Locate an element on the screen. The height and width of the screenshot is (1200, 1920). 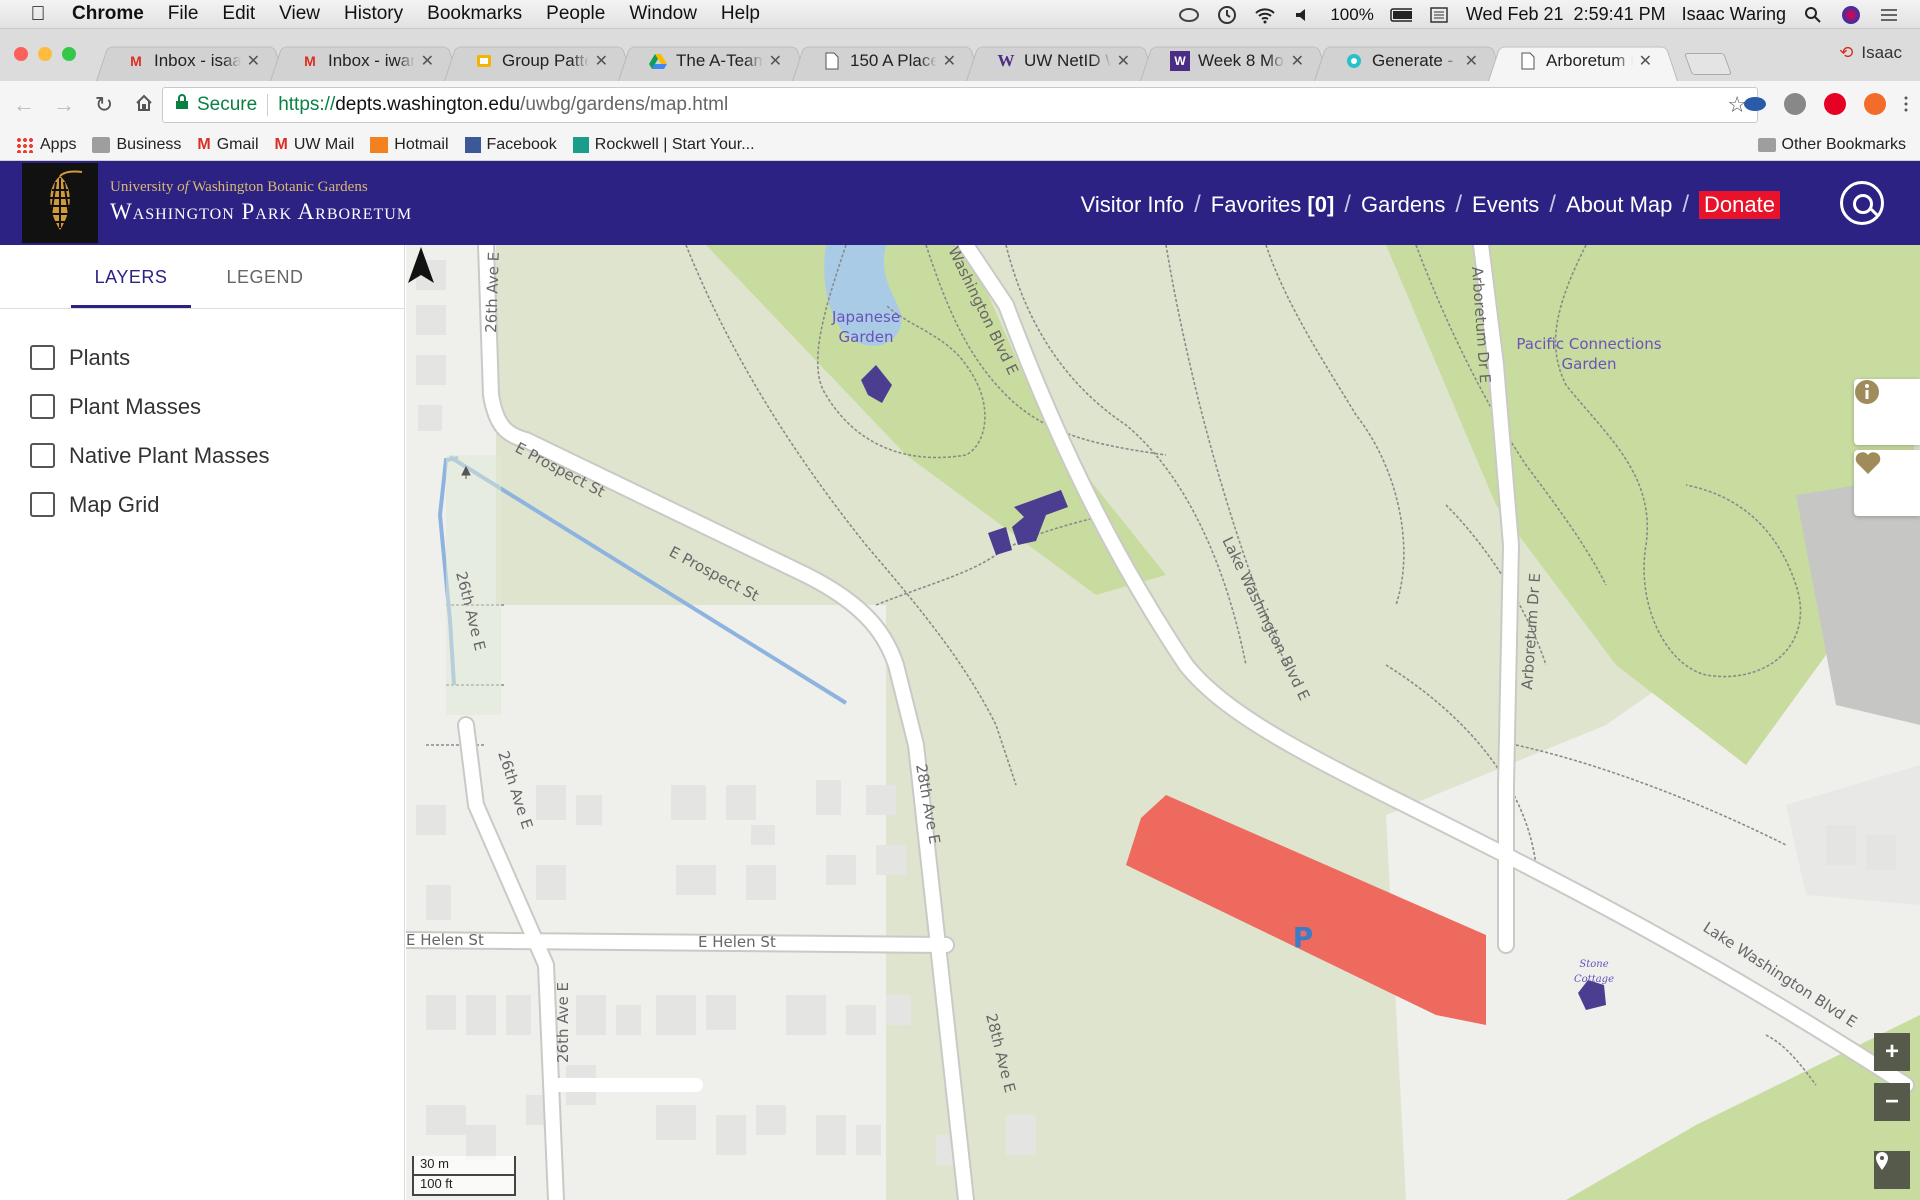
other-bookmarks: Other Bookmarks is located at coordinates (1831, 145).